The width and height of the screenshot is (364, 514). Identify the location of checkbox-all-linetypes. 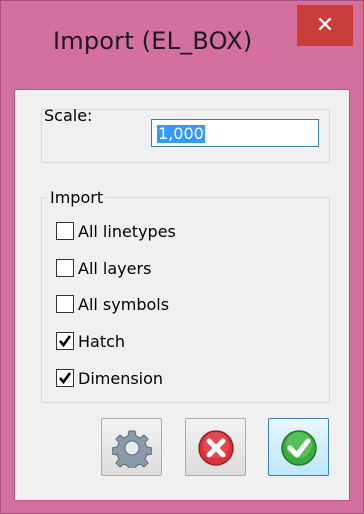
(65, 231).